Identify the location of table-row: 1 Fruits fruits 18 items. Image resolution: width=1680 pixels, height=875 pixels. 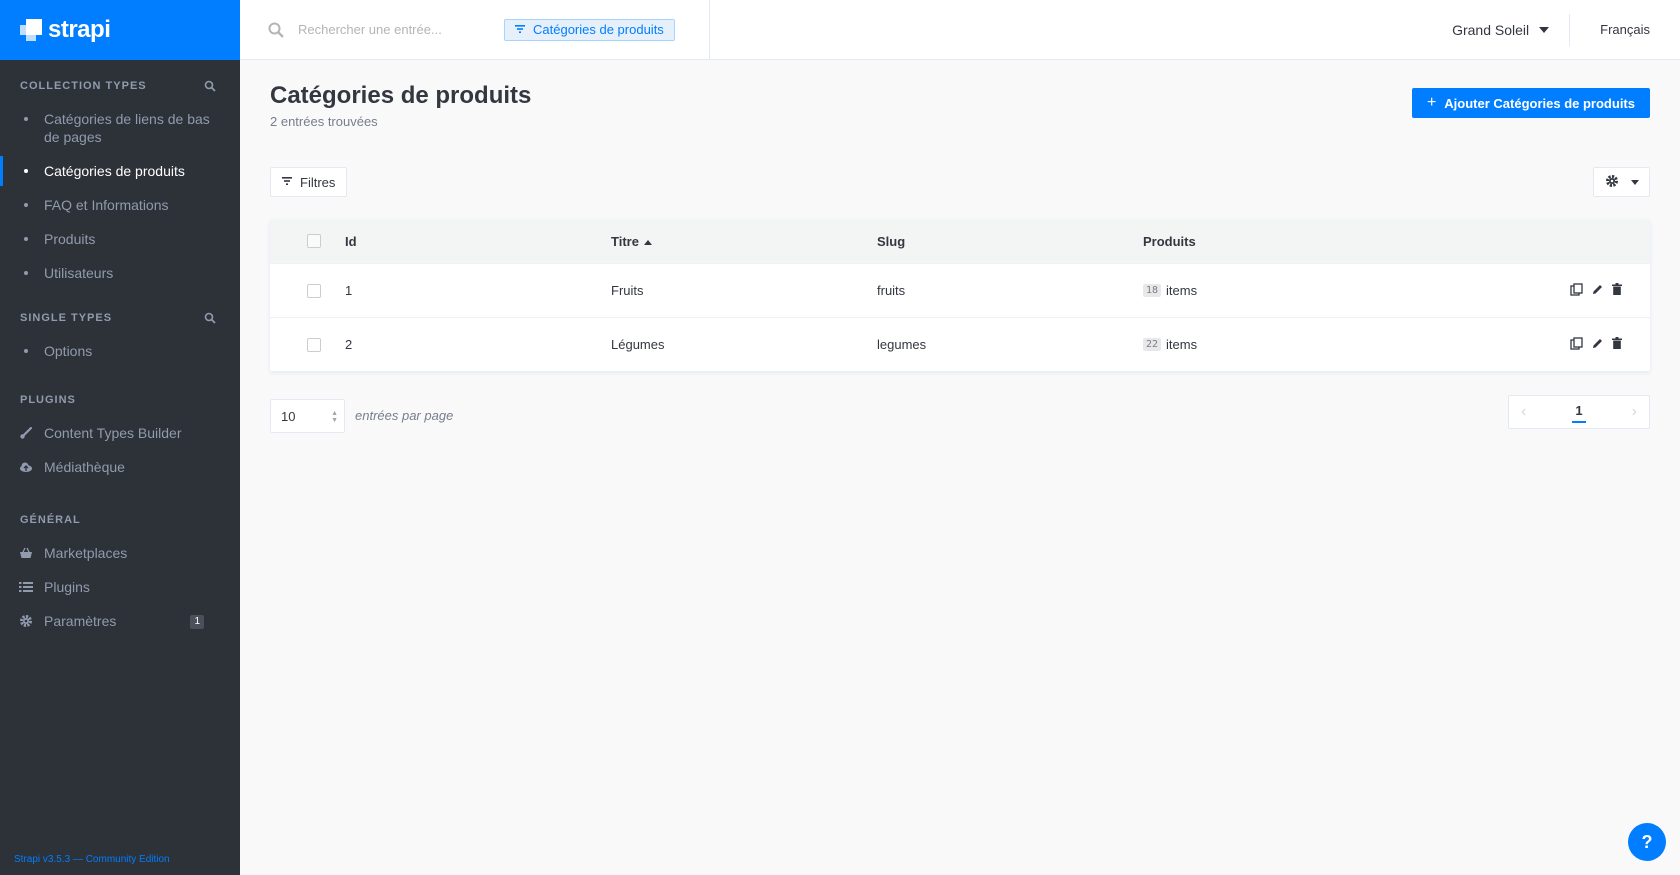
(960, 290).